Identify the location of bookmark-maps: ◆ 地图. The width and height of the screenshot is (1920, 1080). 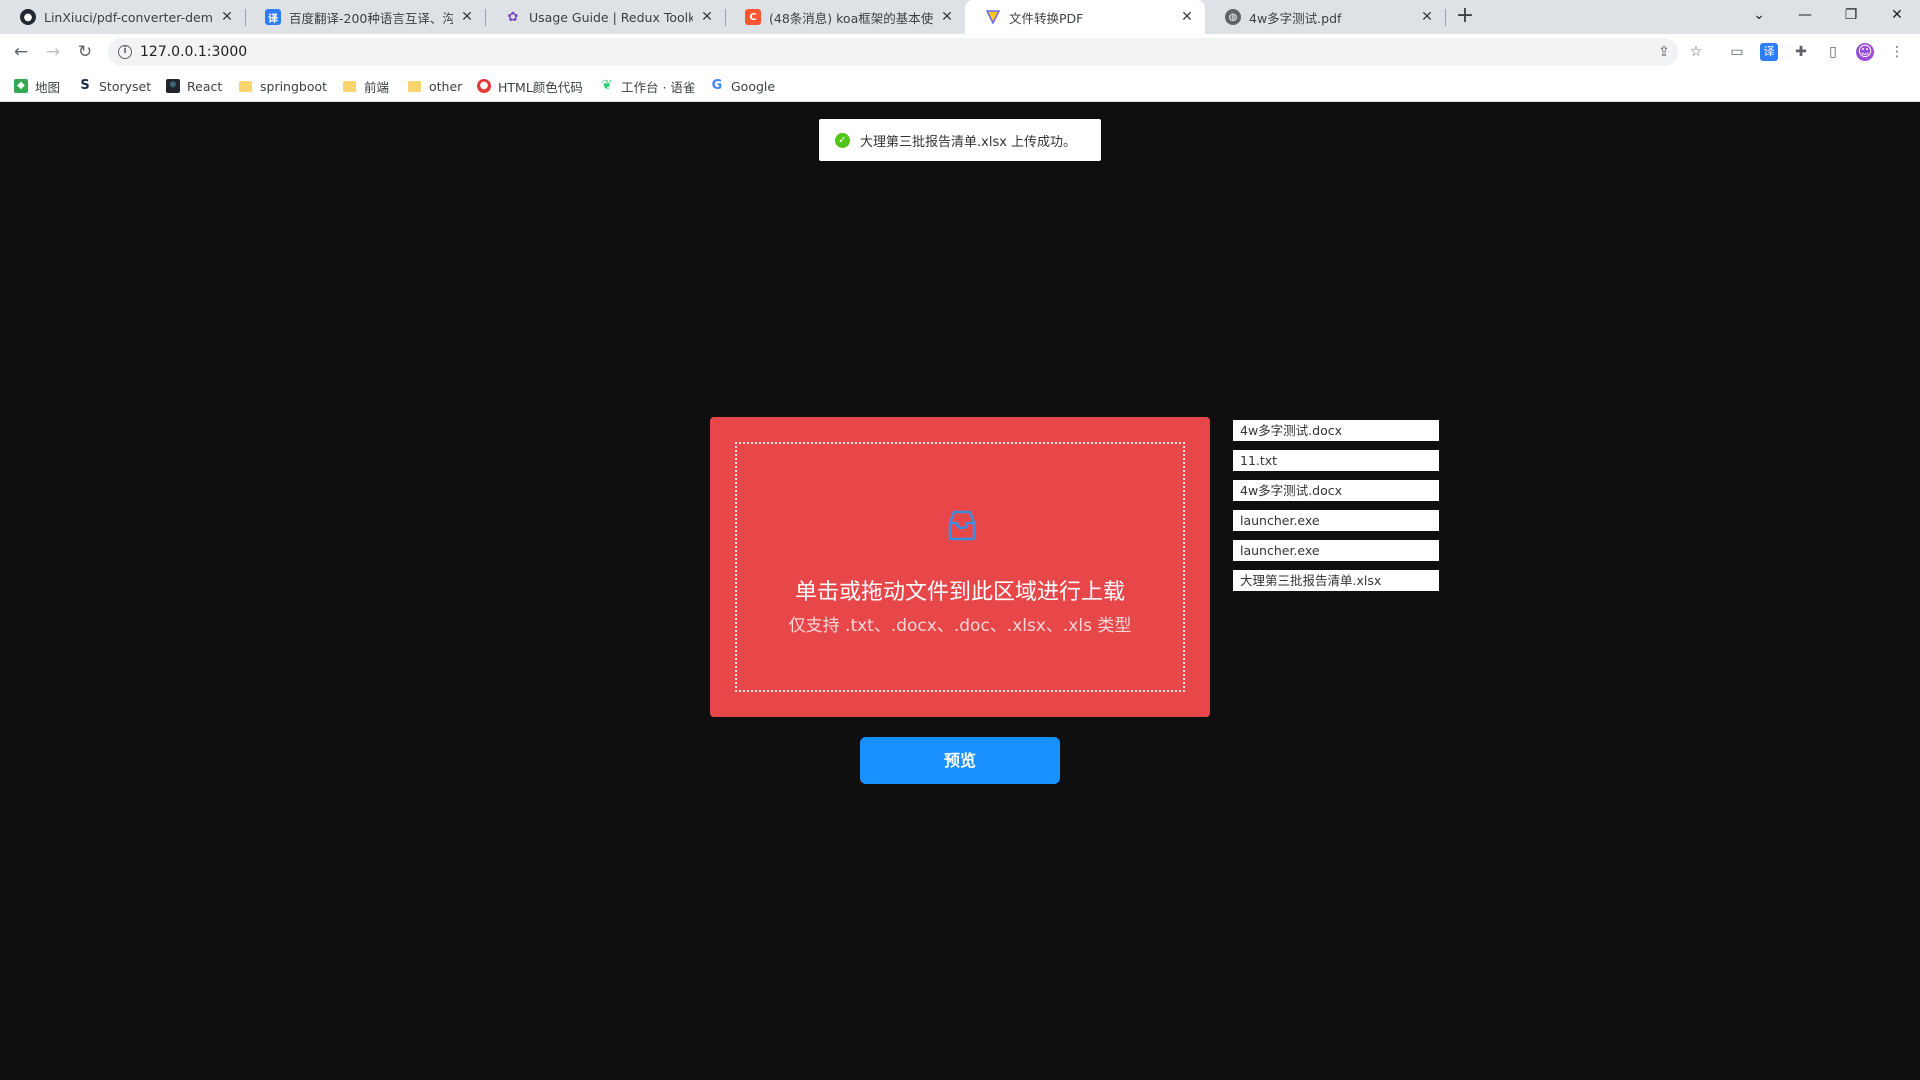
(37, 86).